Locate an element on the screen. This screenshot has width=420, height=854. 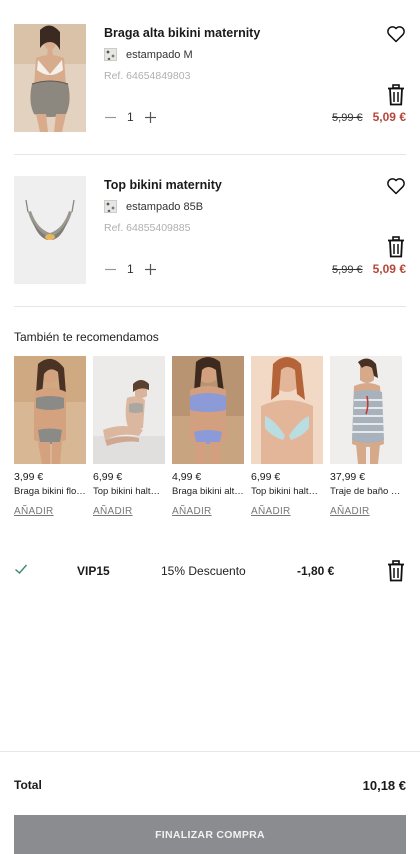
product-ref: Ref. 64654849803 is located at coordinates (147, 76).